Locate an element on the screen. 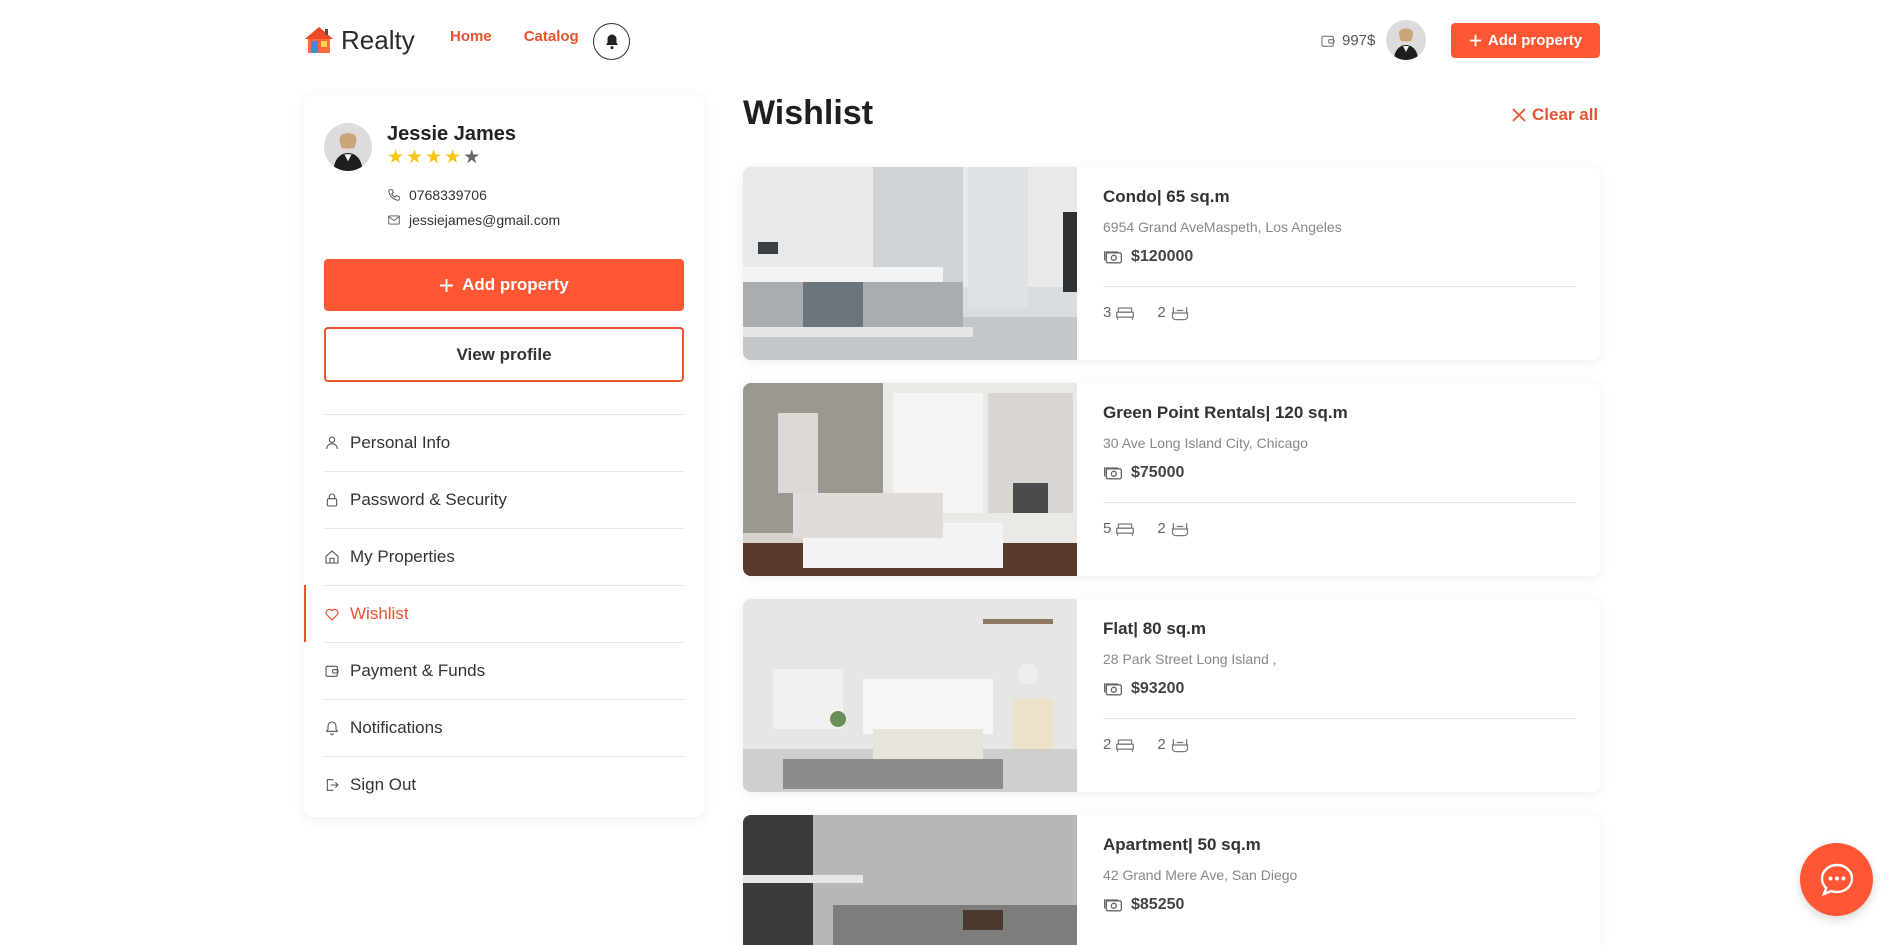 This screenshot has height=945, width=1900. header-add-property-button: Add property is located at coordinates (1525, 40).